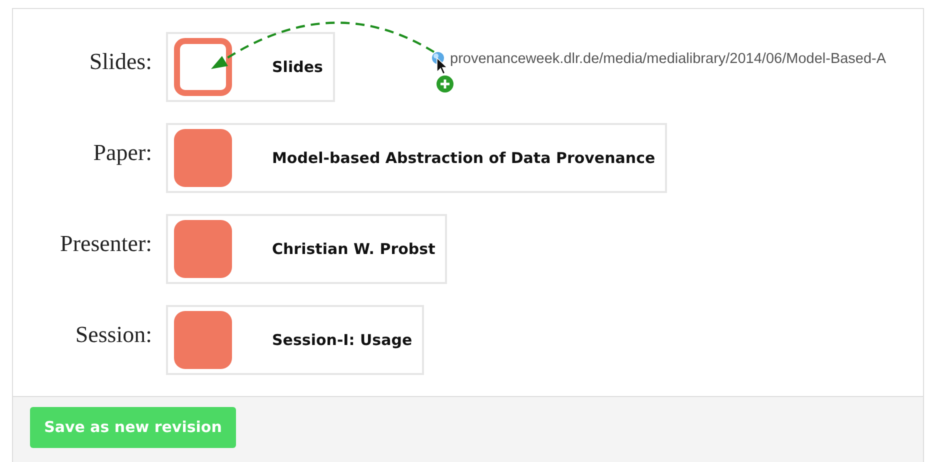 The height and width of the screenshot is (462, 925). Describe the element at coordinates (250, 67) in the screenshot. I see `drop-card: Slides` at that location.